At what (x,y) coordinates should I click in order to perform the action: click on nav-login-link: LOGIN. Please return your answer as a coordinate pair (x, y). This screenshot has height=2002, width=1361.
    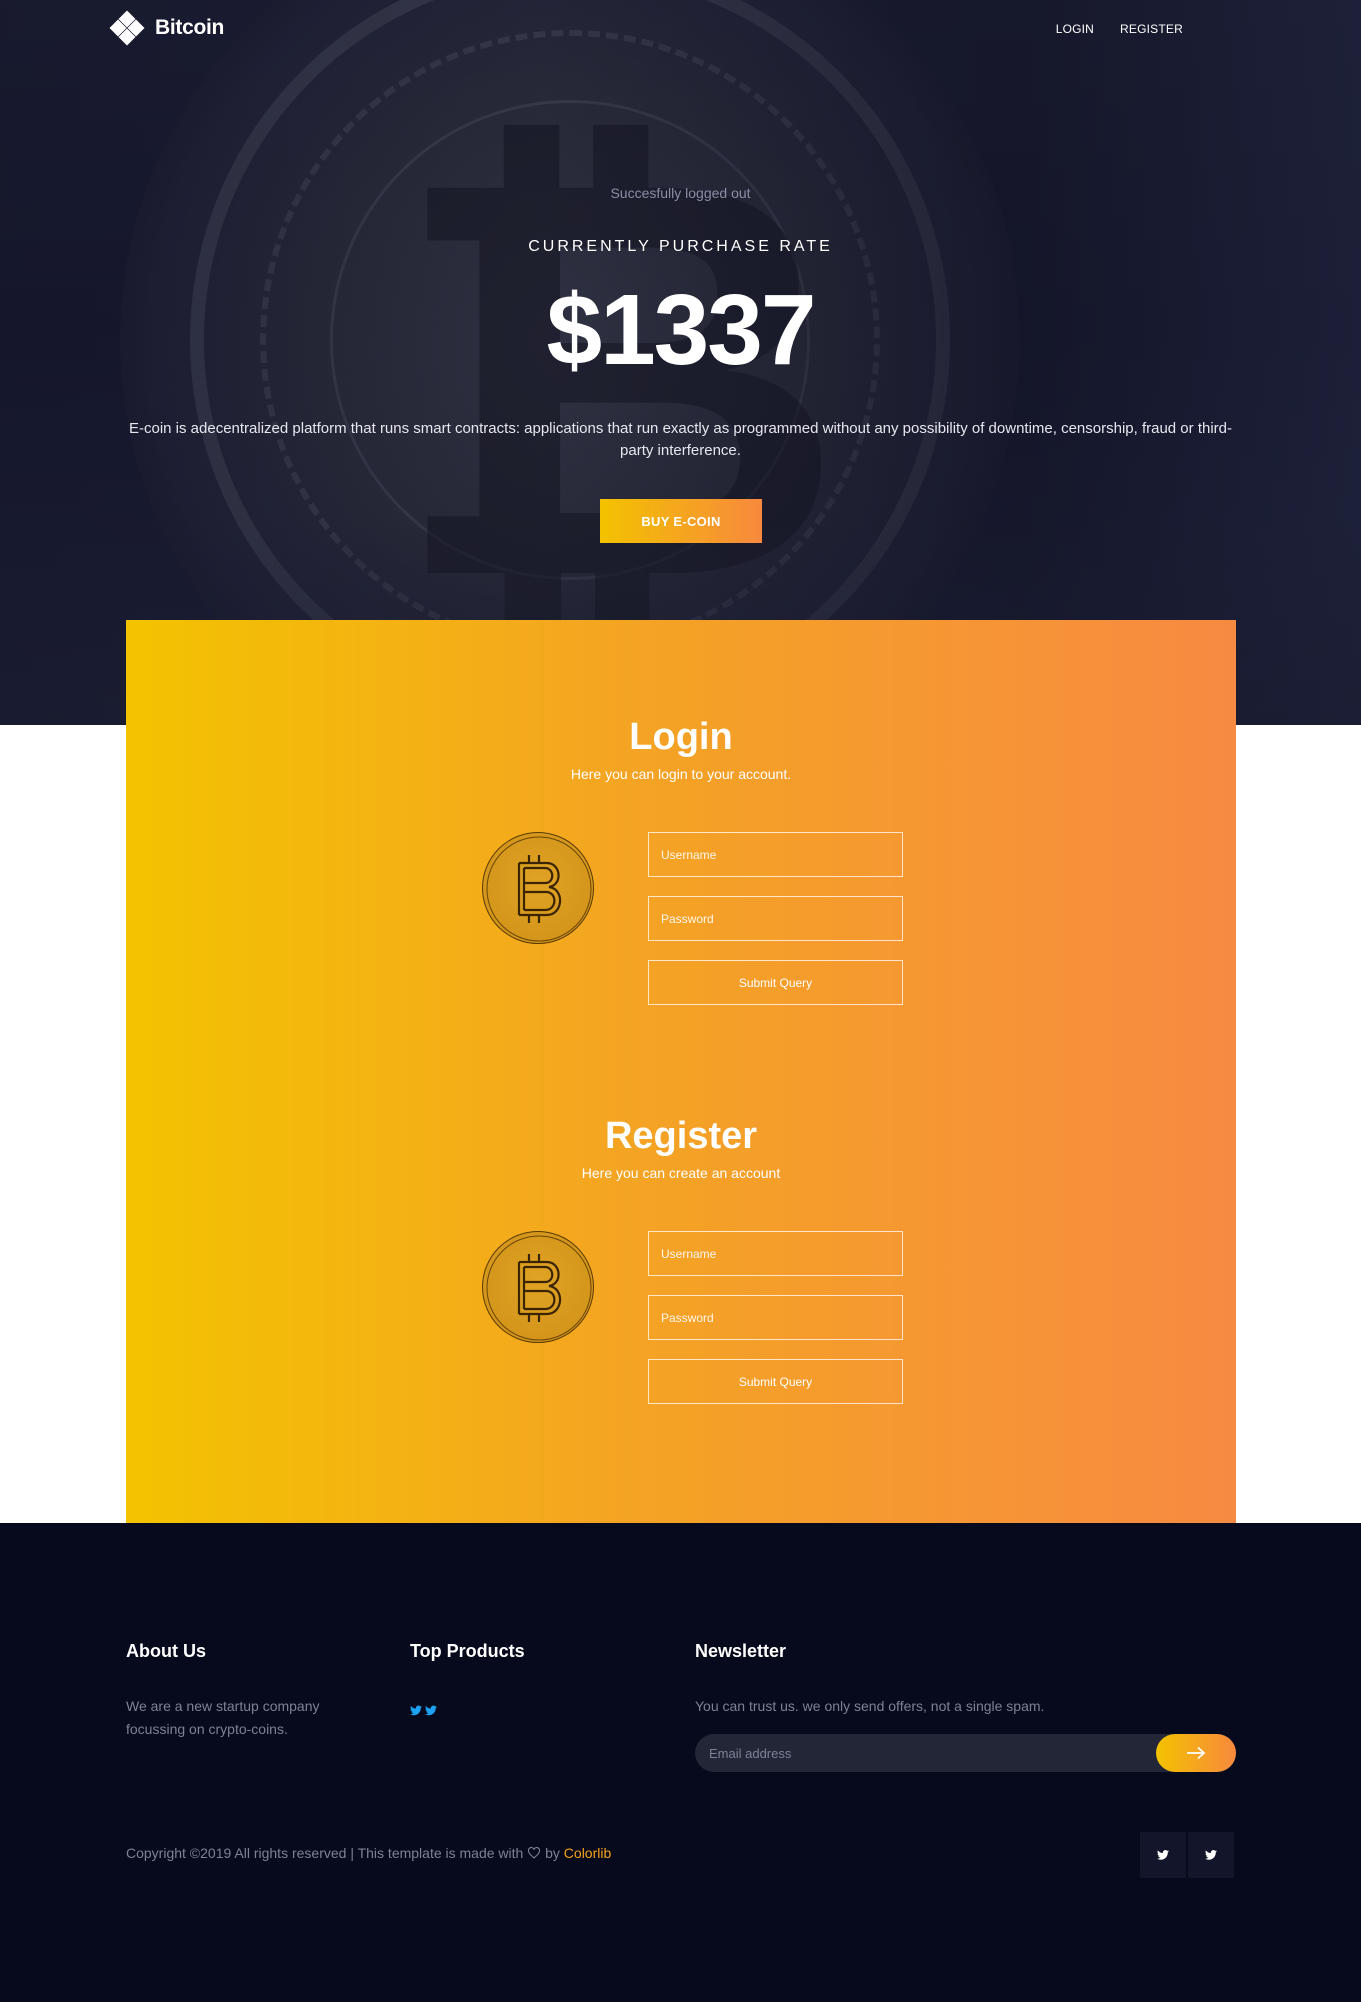
    Looking at the image, I should click on (1075, 29).